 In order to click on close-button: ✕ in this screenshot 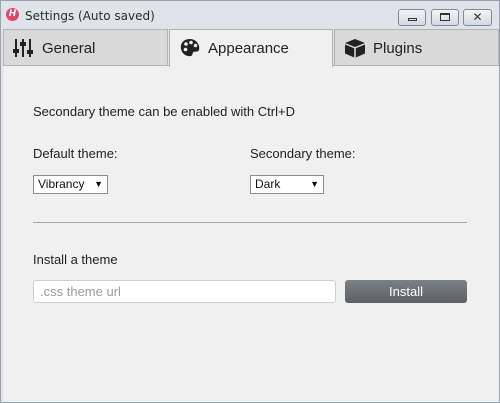, I will do `click(477, 17)`.